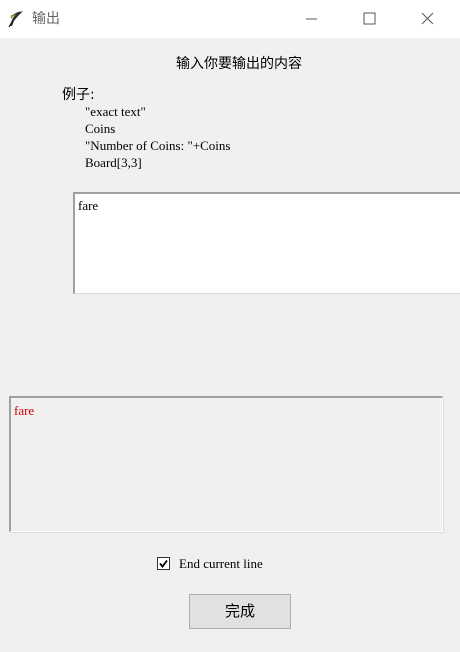  I want to click on maximize-button, so click(369, 19).